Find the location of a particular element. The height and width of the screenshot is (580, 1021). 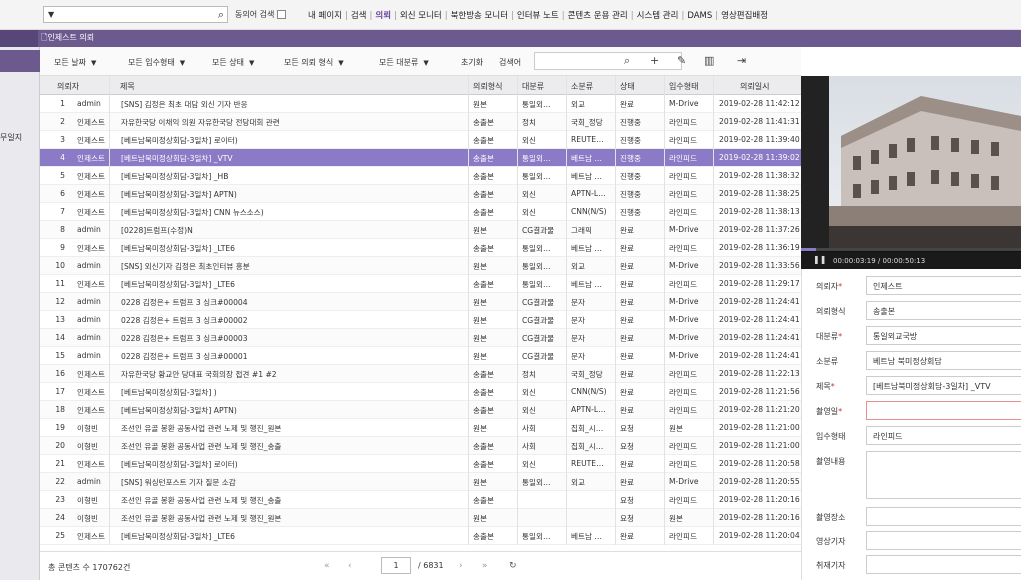

date-filter: 모든 날짜 ▼ is located at coordinates (75, 62).